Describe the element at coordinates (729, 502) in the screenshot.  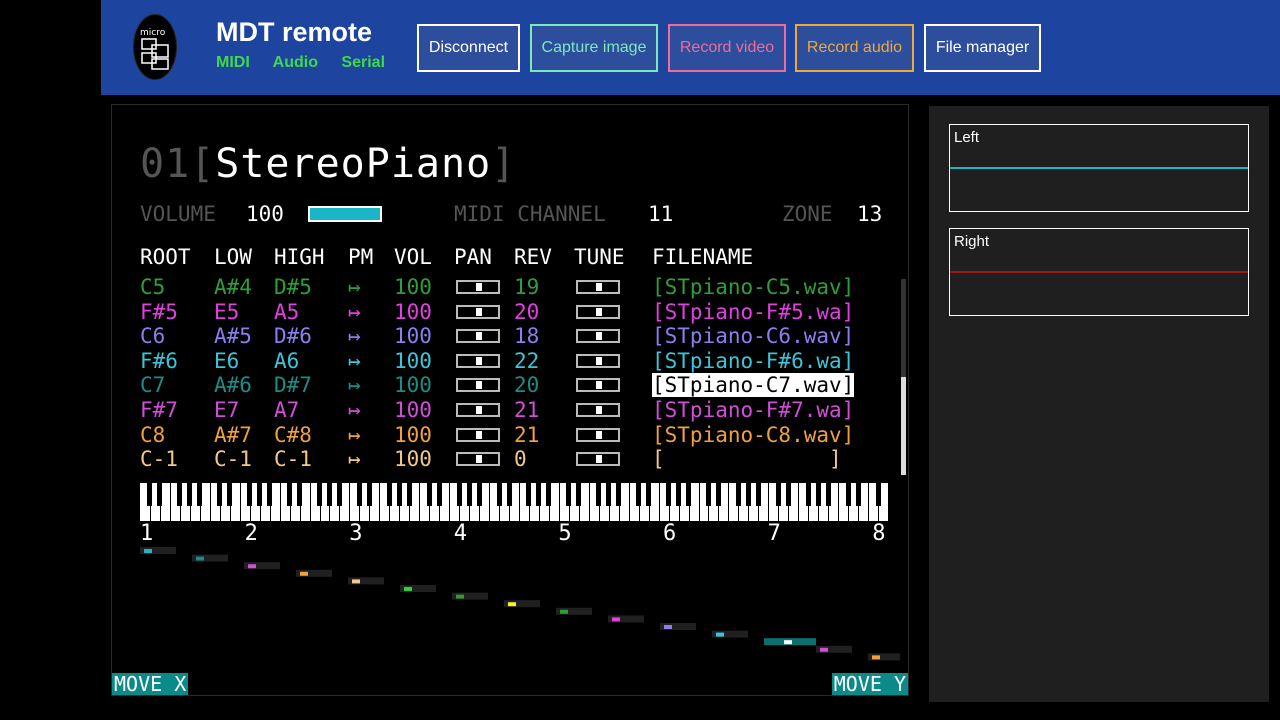
I see `key-separator` at that location.